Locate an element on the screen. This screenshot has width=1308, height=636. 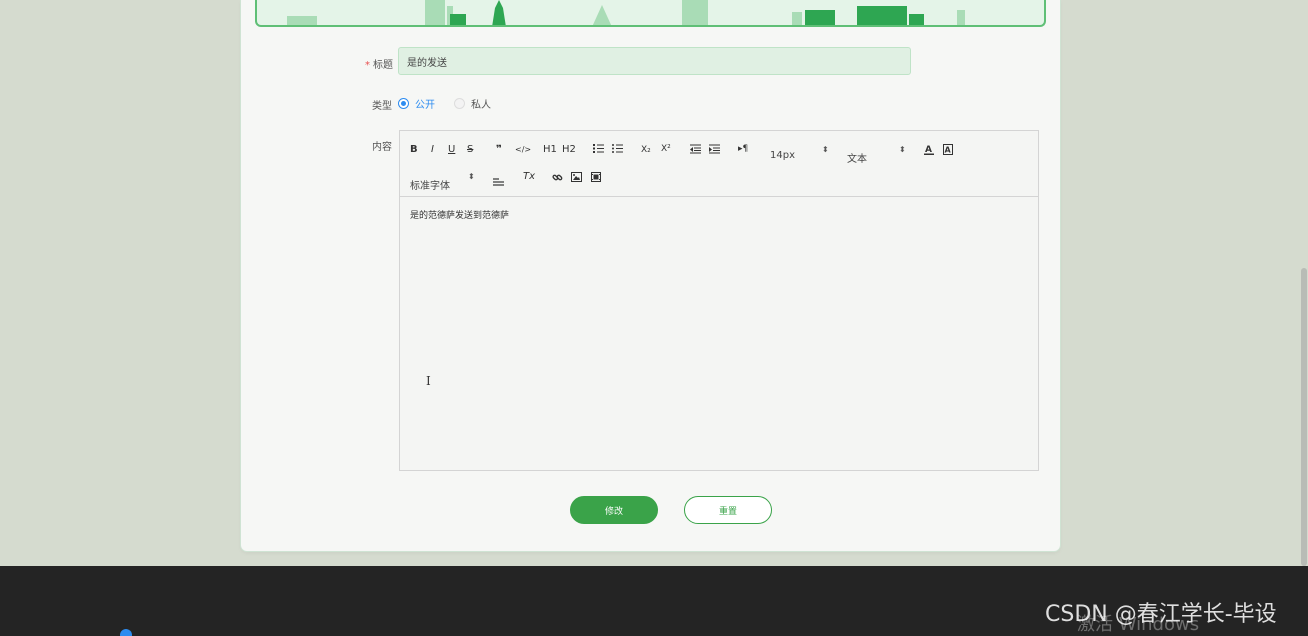
page-scrollbar is located at coordinates (1304, 283).